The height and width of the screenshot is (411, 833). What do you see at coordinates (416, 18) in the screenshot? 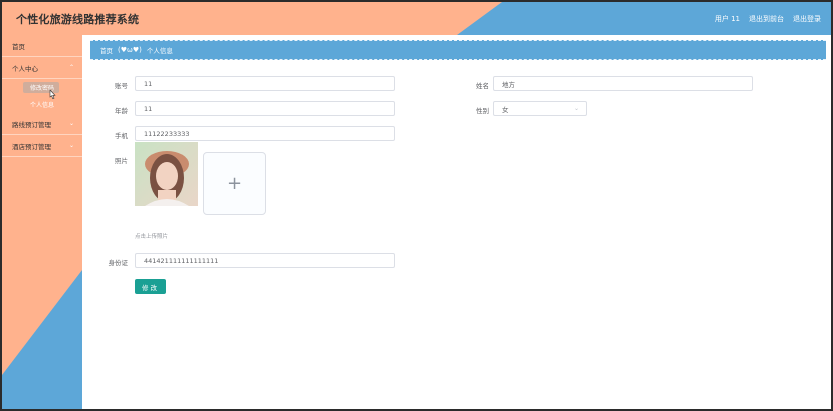
I see `top-header: 个性化旅游线路推荐系统 用户 11 退出到前台 退出登录` at bounding box center [416, 18].